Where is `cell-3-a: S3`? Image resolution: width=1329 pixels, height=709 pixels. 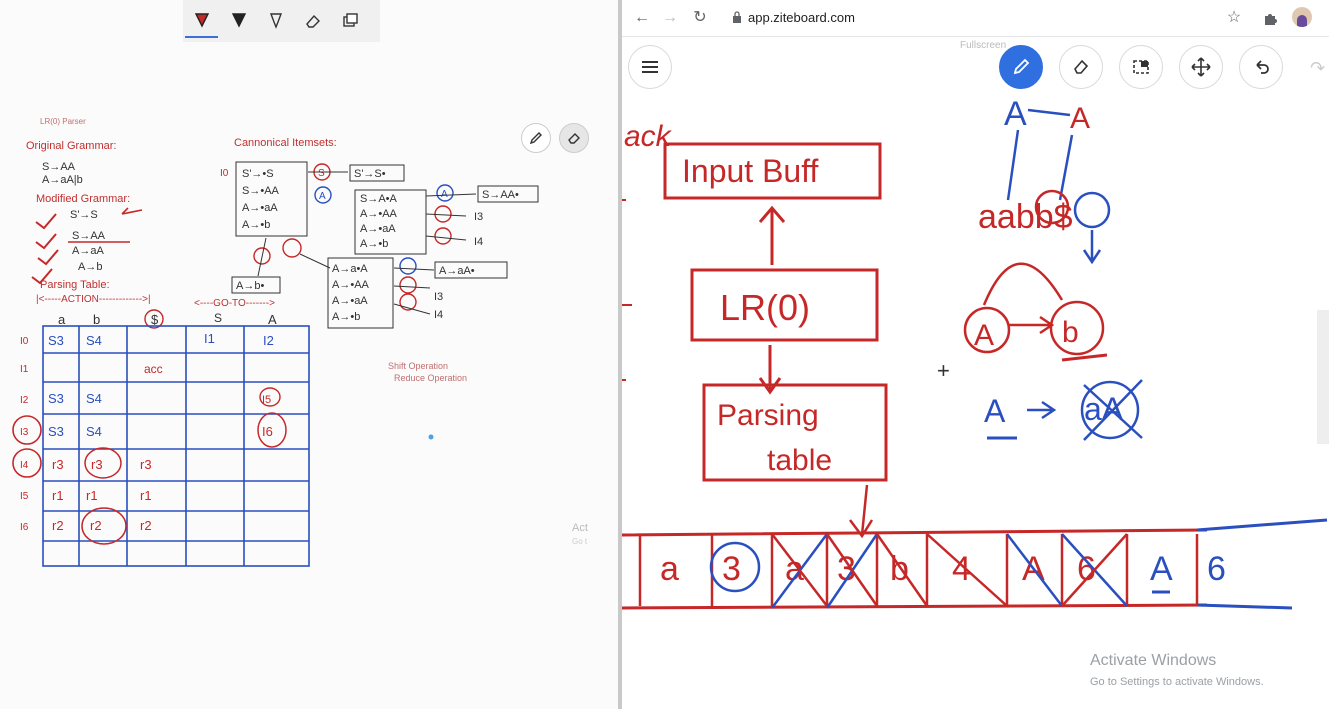 cell-3-a: S3 is located at coordinates (56, 431).